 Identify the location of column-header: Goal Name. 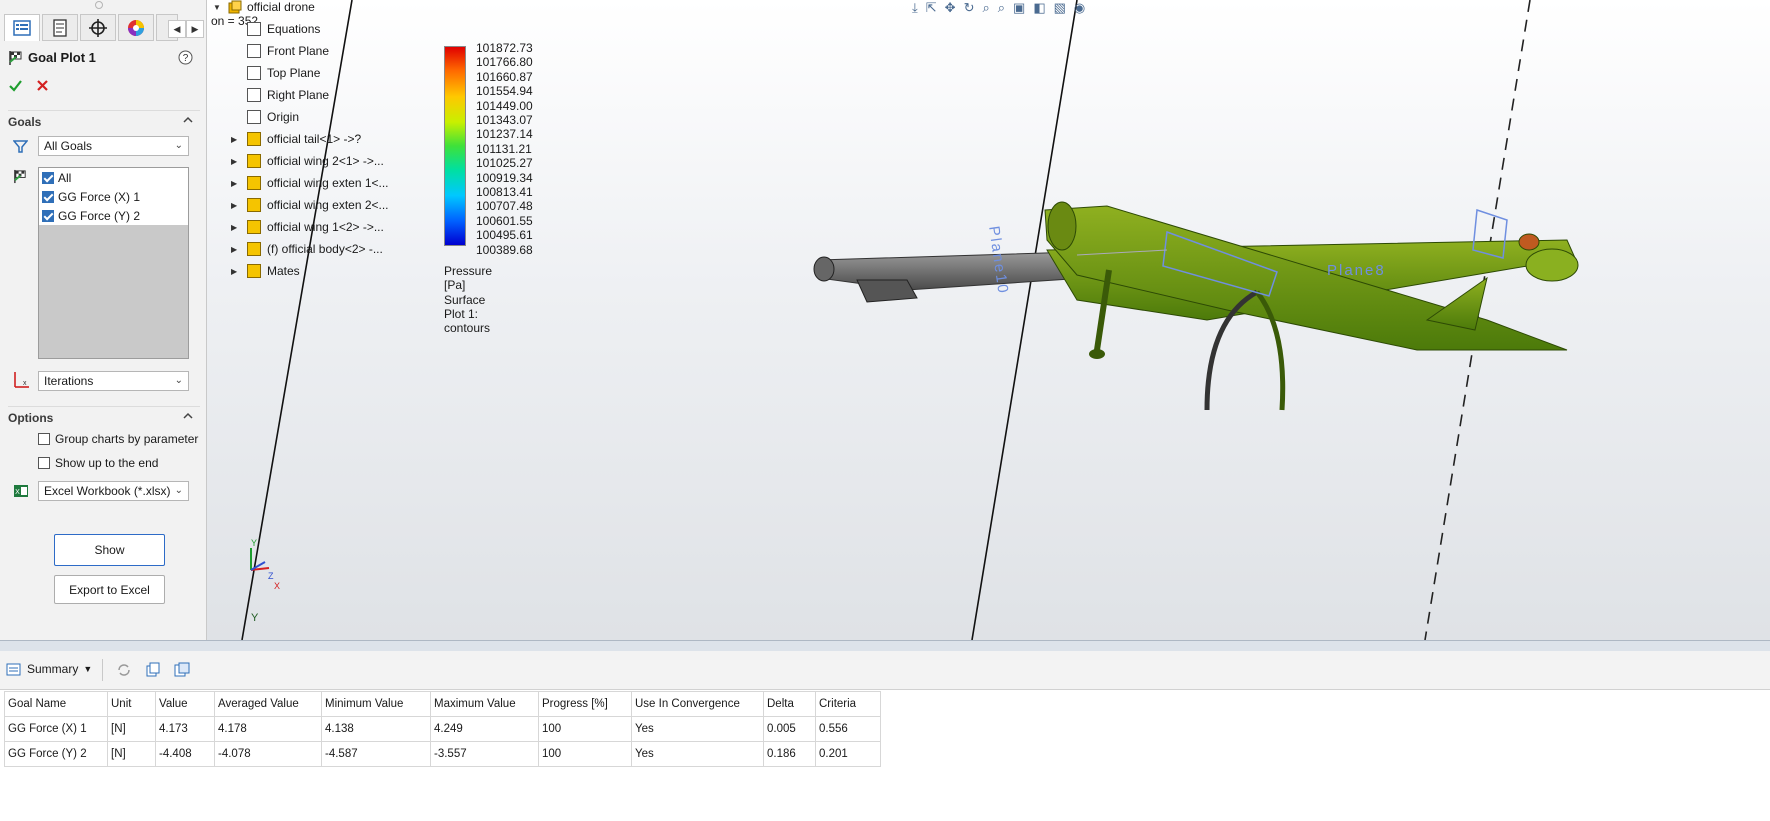
(56, 704).